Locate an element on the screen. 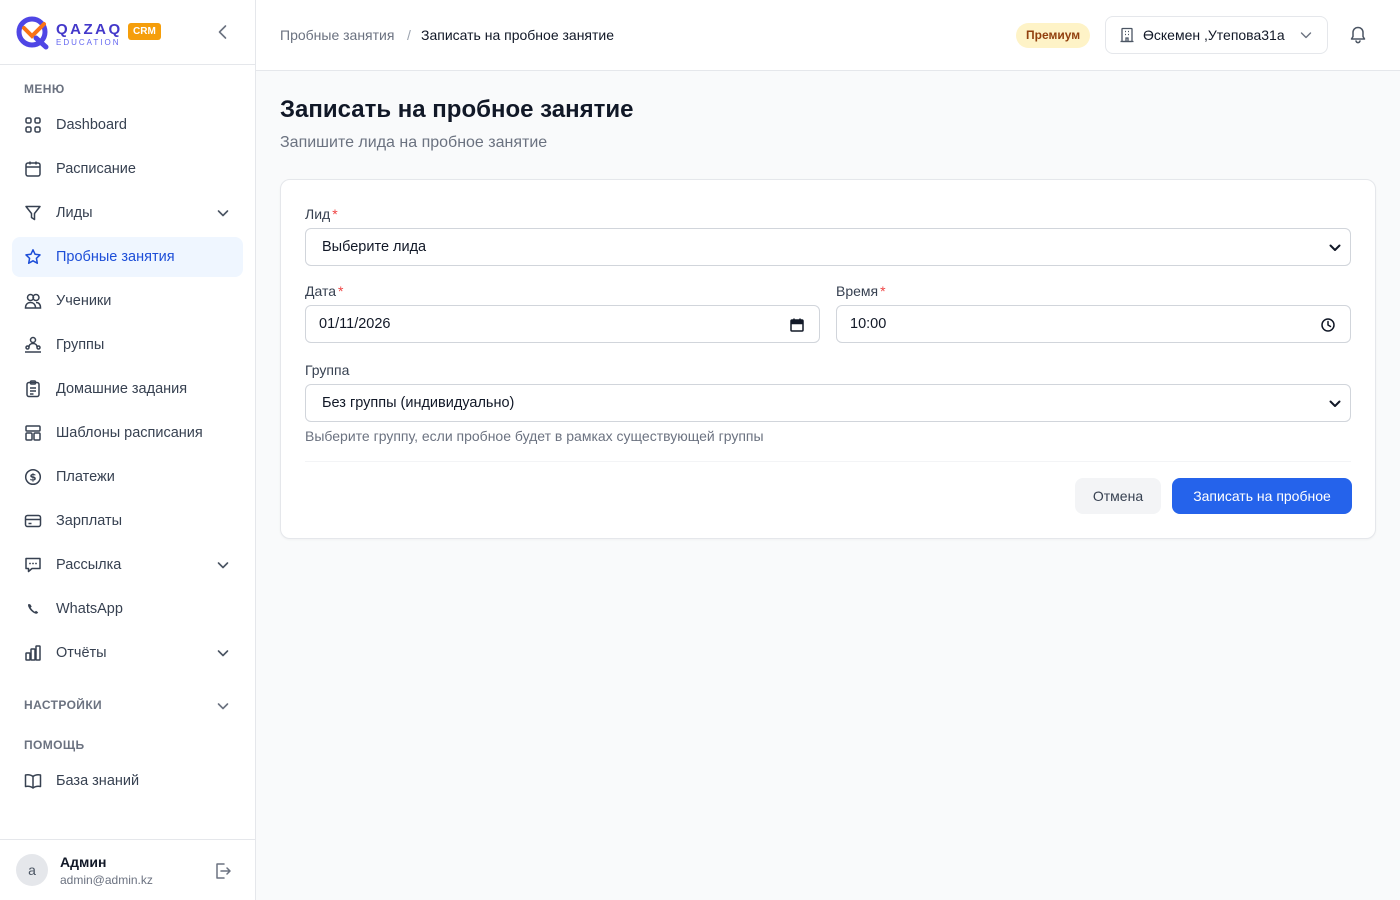 Image resolution: width=1400 pixels, height=900 pixels. breadcrumb-current: Записать на пробное занятие is located at coordinates (518, 35).